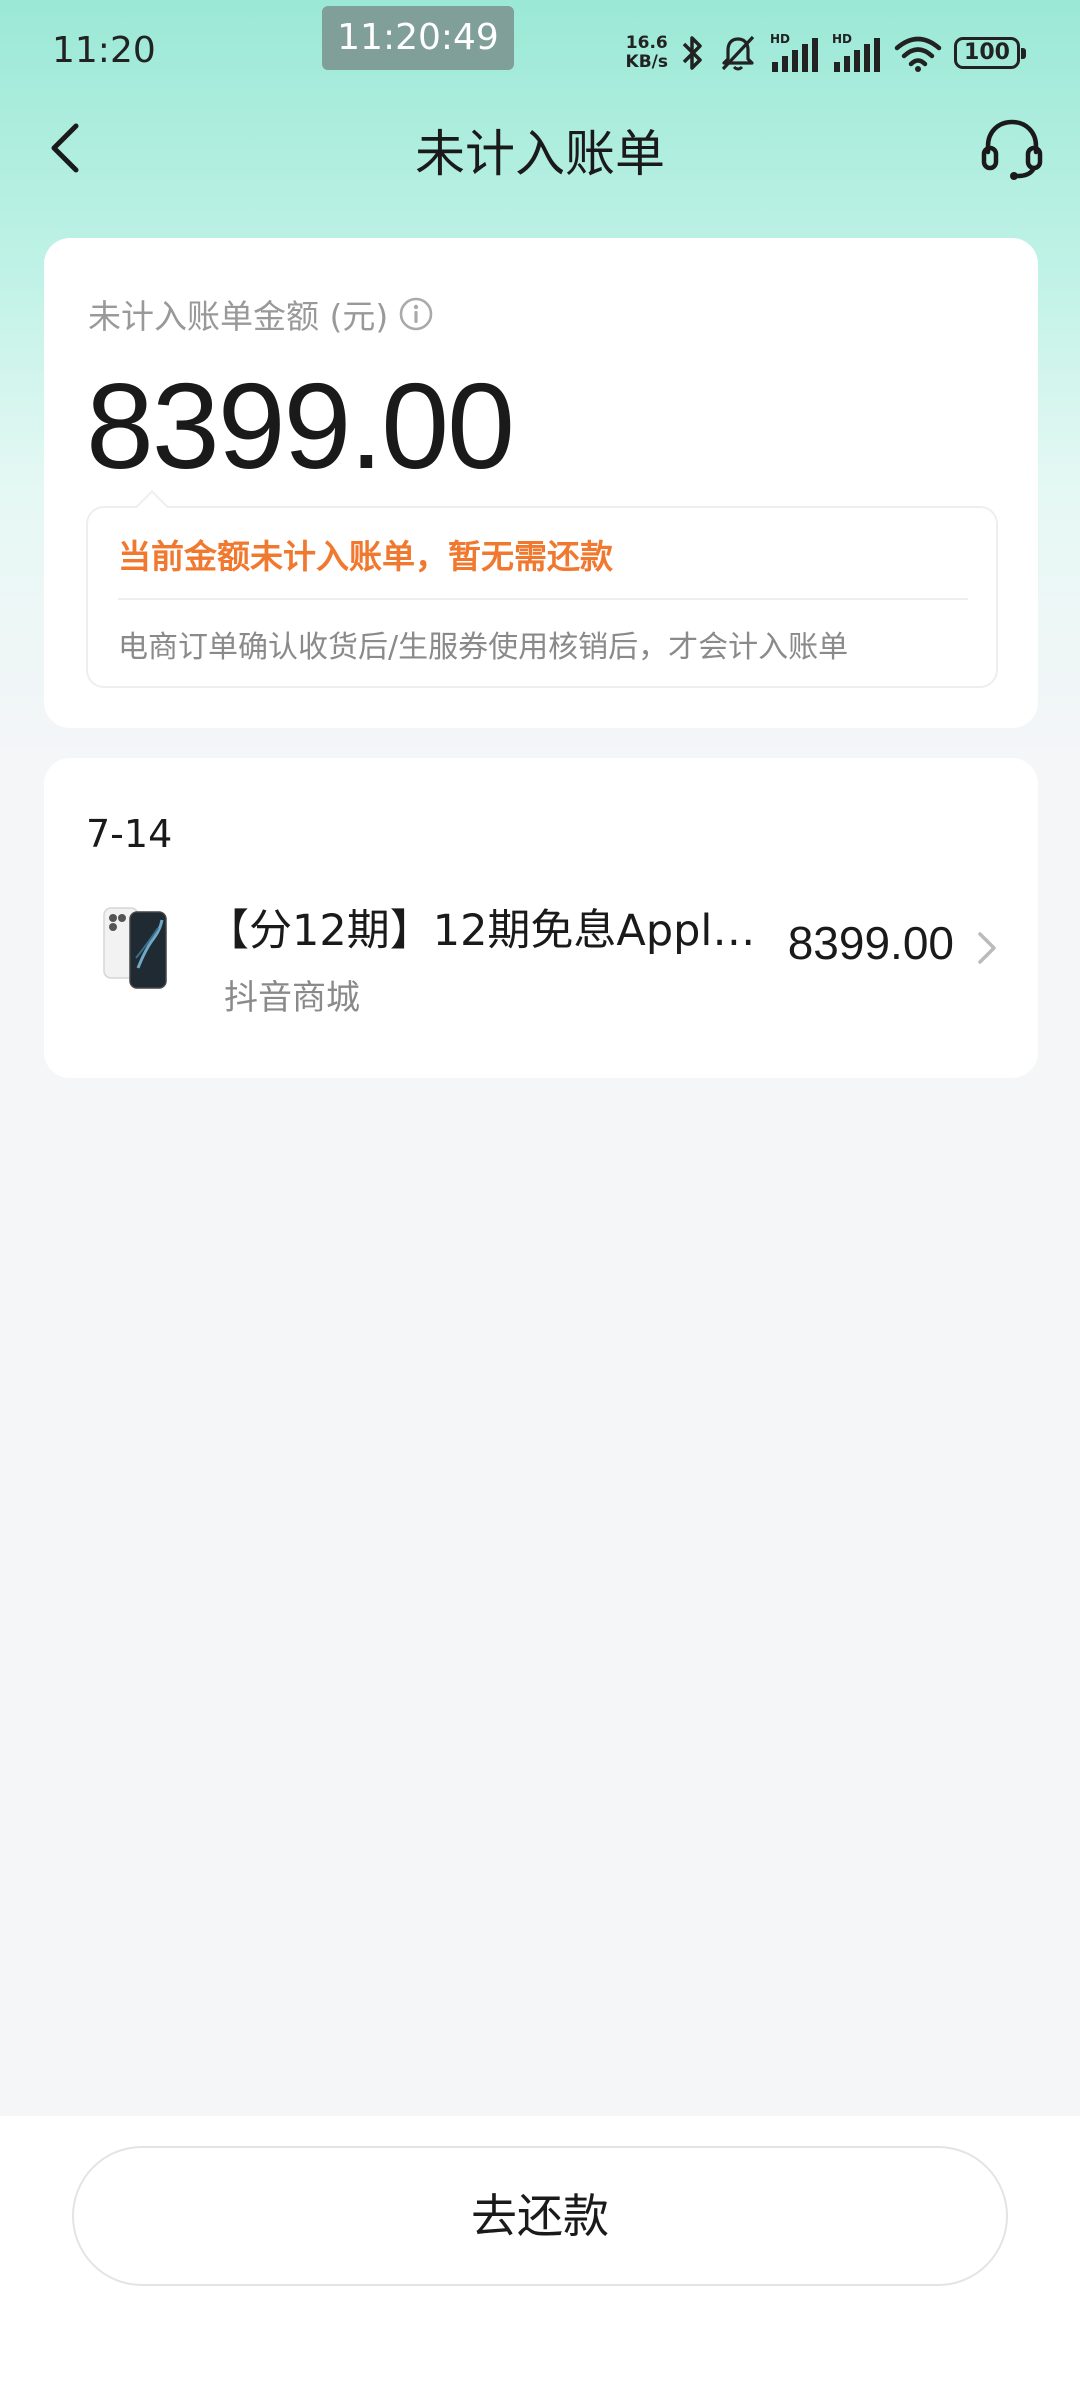 The width and height of the screenshot is (1080, 2400). I want to click on net-speed-value: 16.6, so click(646, 43).